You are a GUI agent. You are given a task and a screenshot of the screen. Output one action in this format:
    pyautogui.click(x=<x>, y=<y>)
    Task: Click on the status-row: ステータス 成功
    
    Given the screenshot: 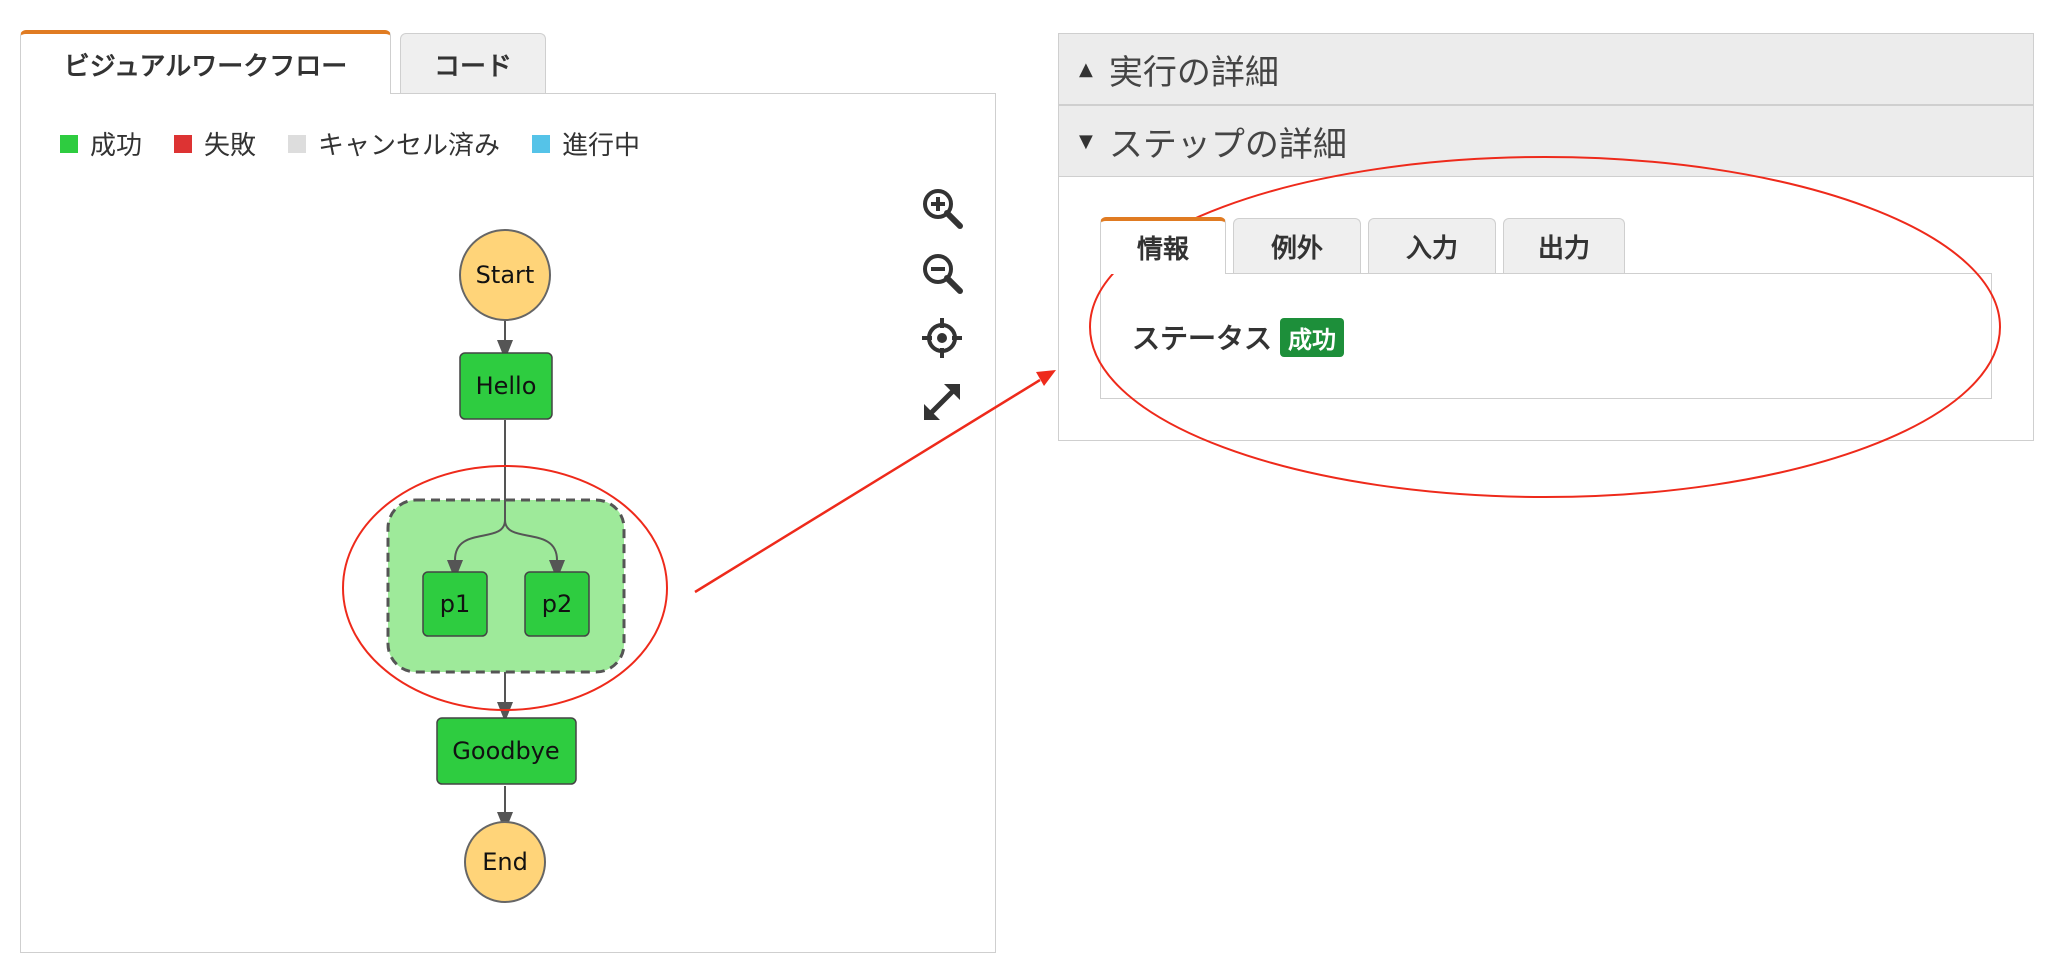 What is the action you would take?
    pyautogui.click(x=1238, y=337)
    